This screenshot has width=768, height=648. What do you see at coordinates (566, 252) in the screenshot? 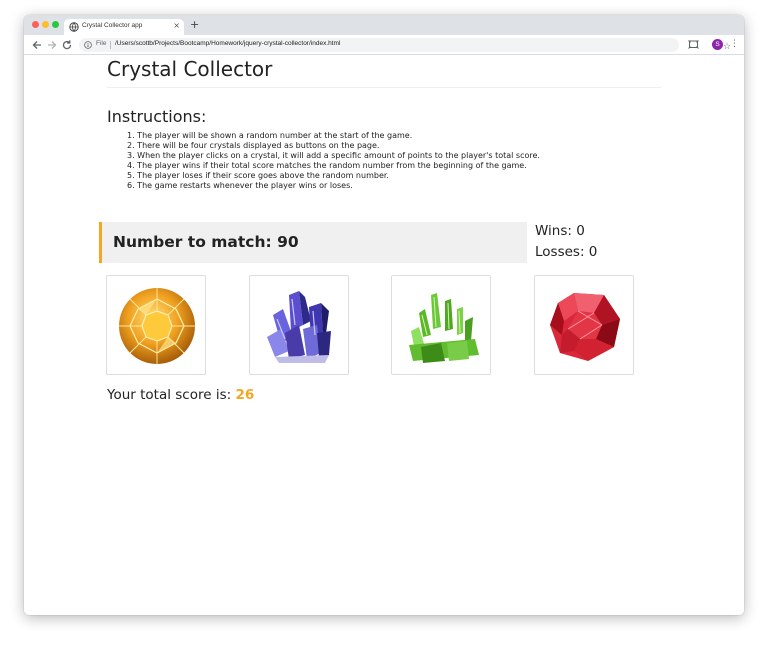
I see `losses-counter: Losses: 0` at bounding box center [566, 252].